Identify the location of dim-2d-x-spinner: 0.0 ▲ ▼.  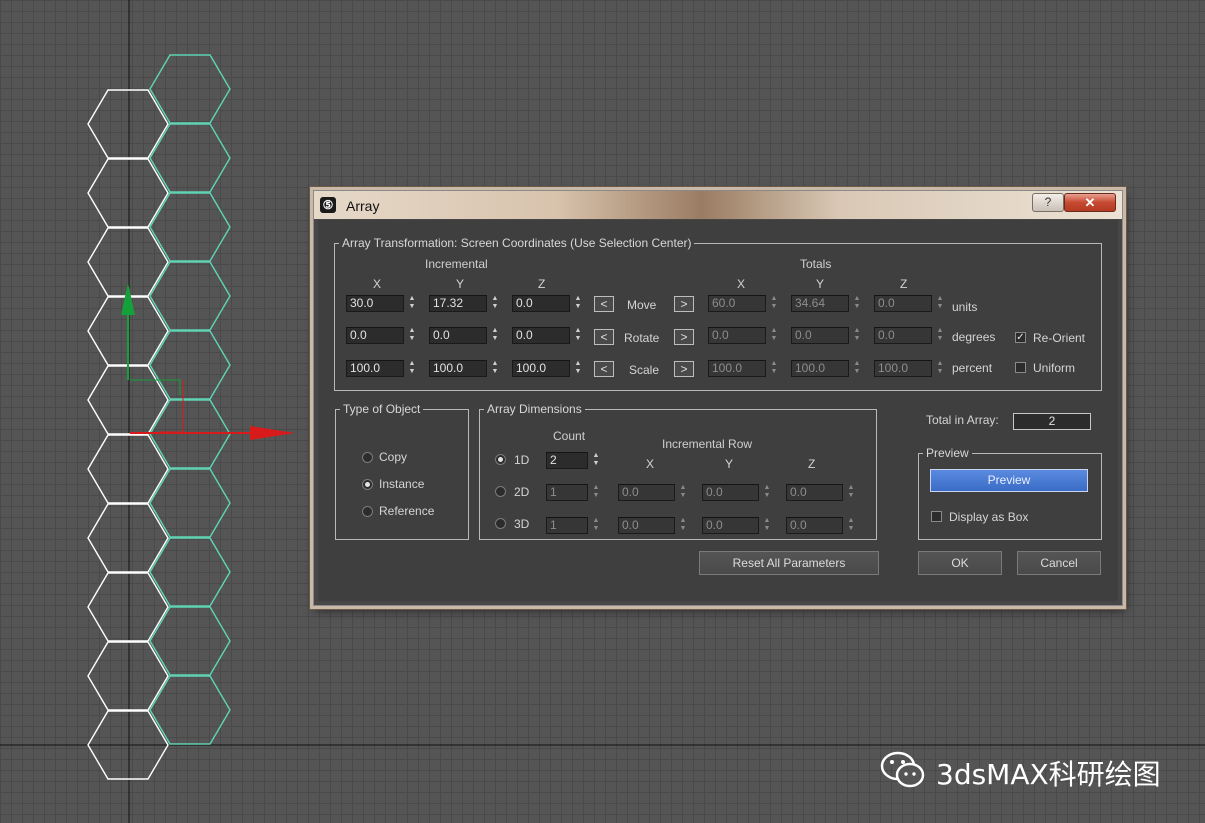
(653, 492).